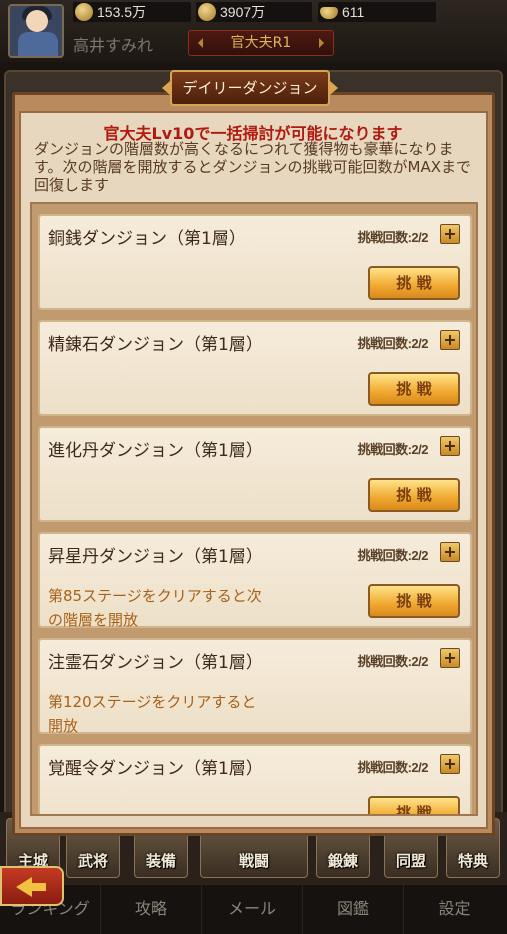 Image resolution: width=507 pixels, height=934 pixels. I want to click on avatar-robe, so click(38, 44).